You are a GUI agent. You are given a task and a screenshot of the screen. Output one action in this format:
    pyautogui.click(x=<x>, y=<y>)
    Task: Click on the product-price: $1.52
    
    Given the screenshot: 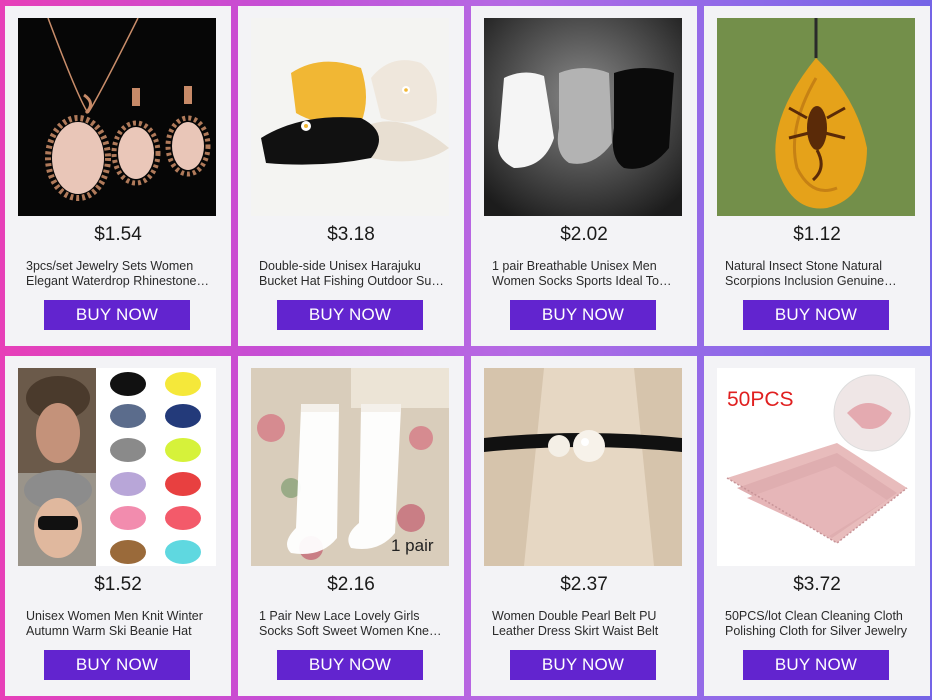 What is the action you would take?
    pyautogui.click(x=118, y=584)
    